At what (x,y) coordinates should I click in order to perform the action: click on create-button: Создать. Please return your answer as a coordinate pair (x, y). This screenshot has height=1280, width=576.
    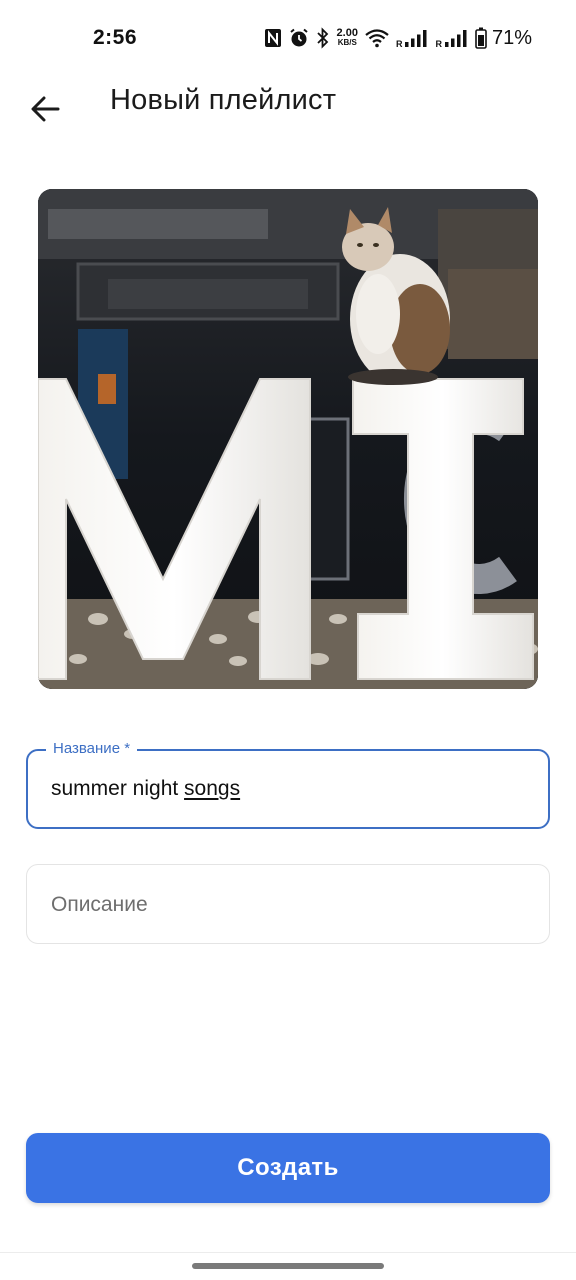
    Looking at the image, I should click on (288, 1168).